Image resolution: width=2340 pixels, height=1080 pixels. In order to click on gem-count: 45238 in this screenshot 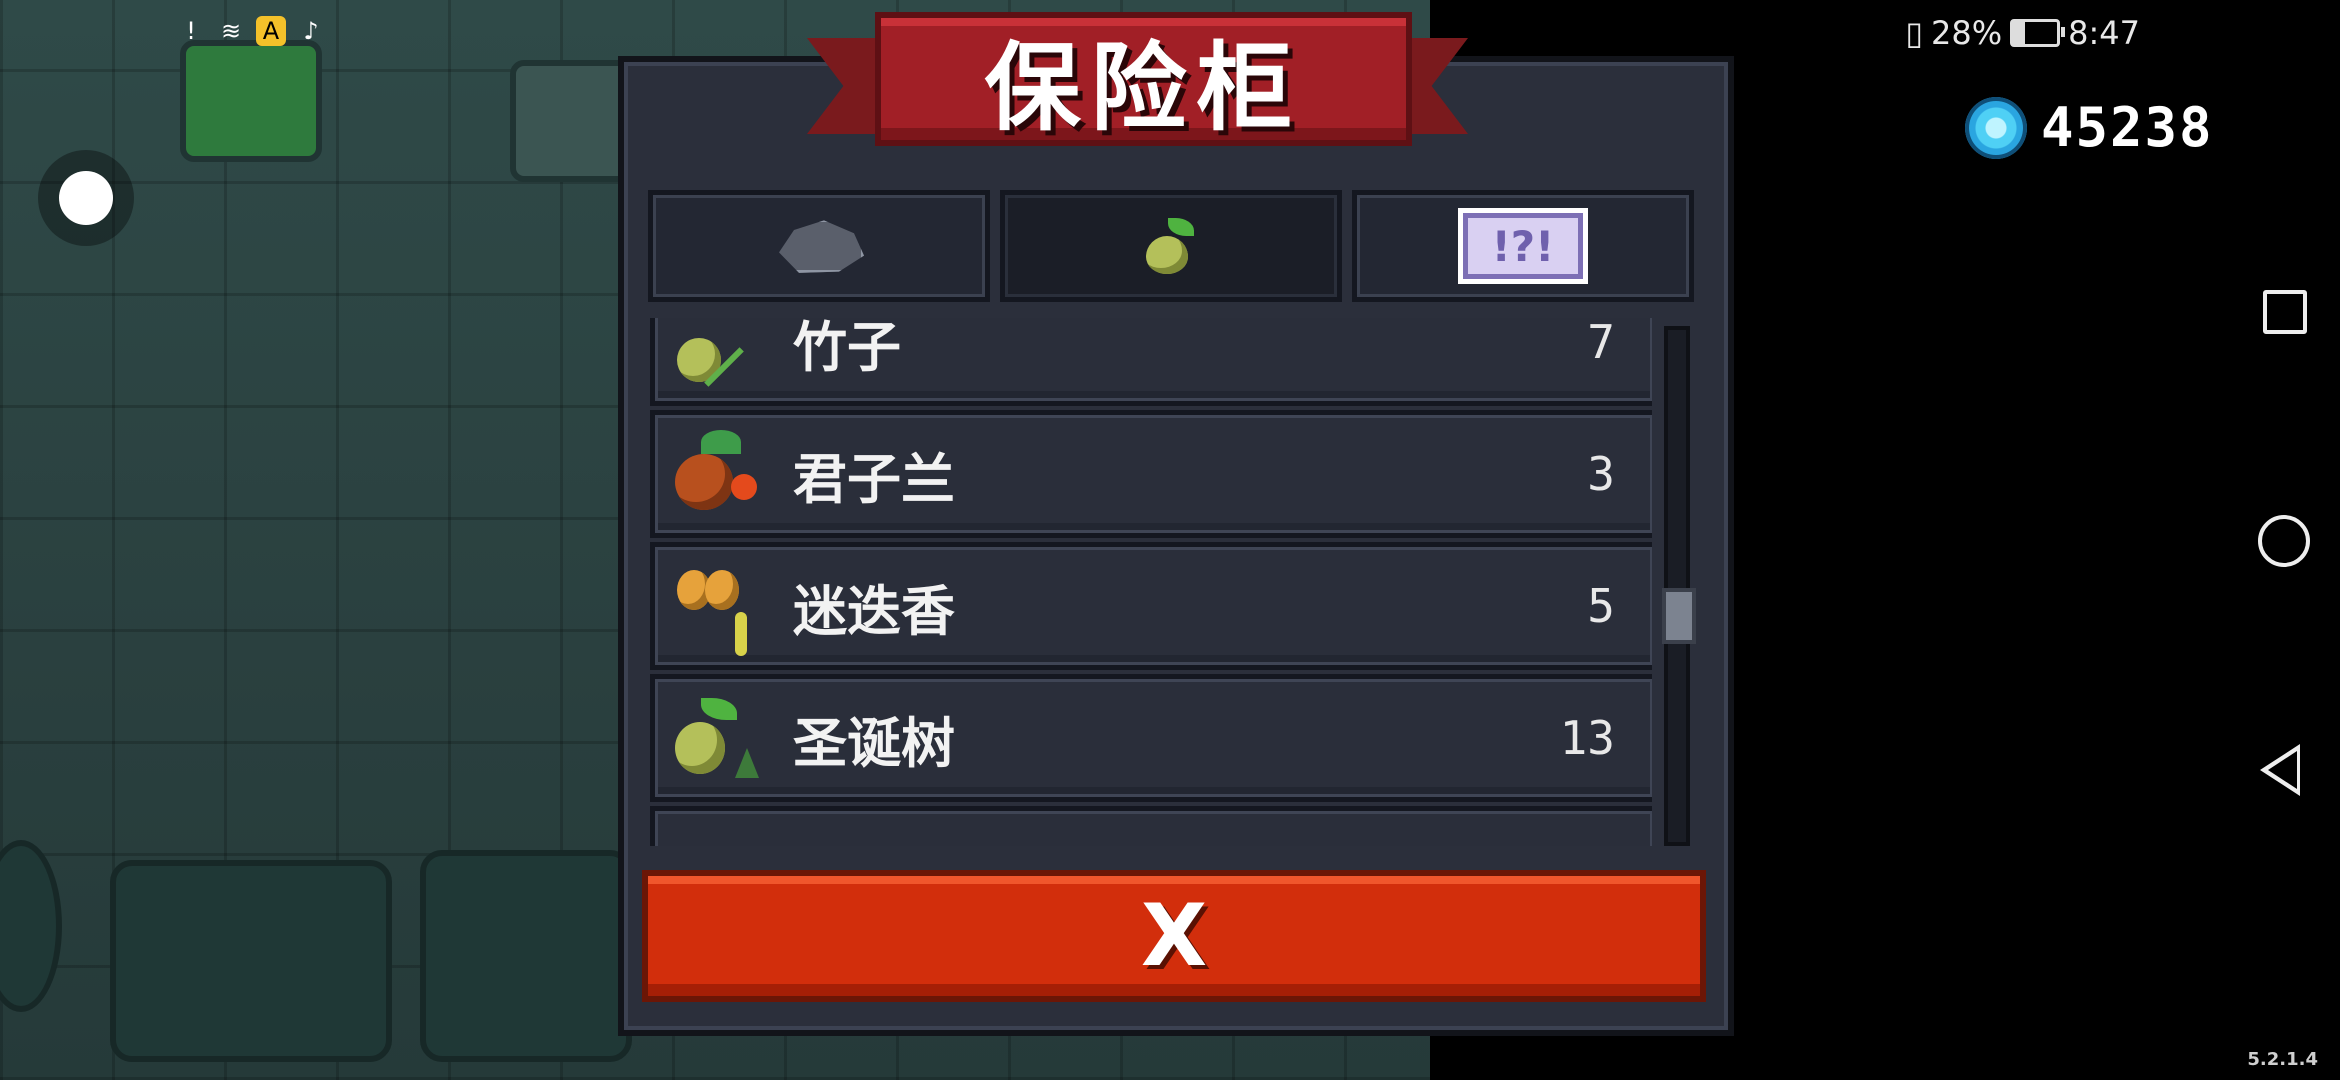, I will do `click(2127, 127)`.